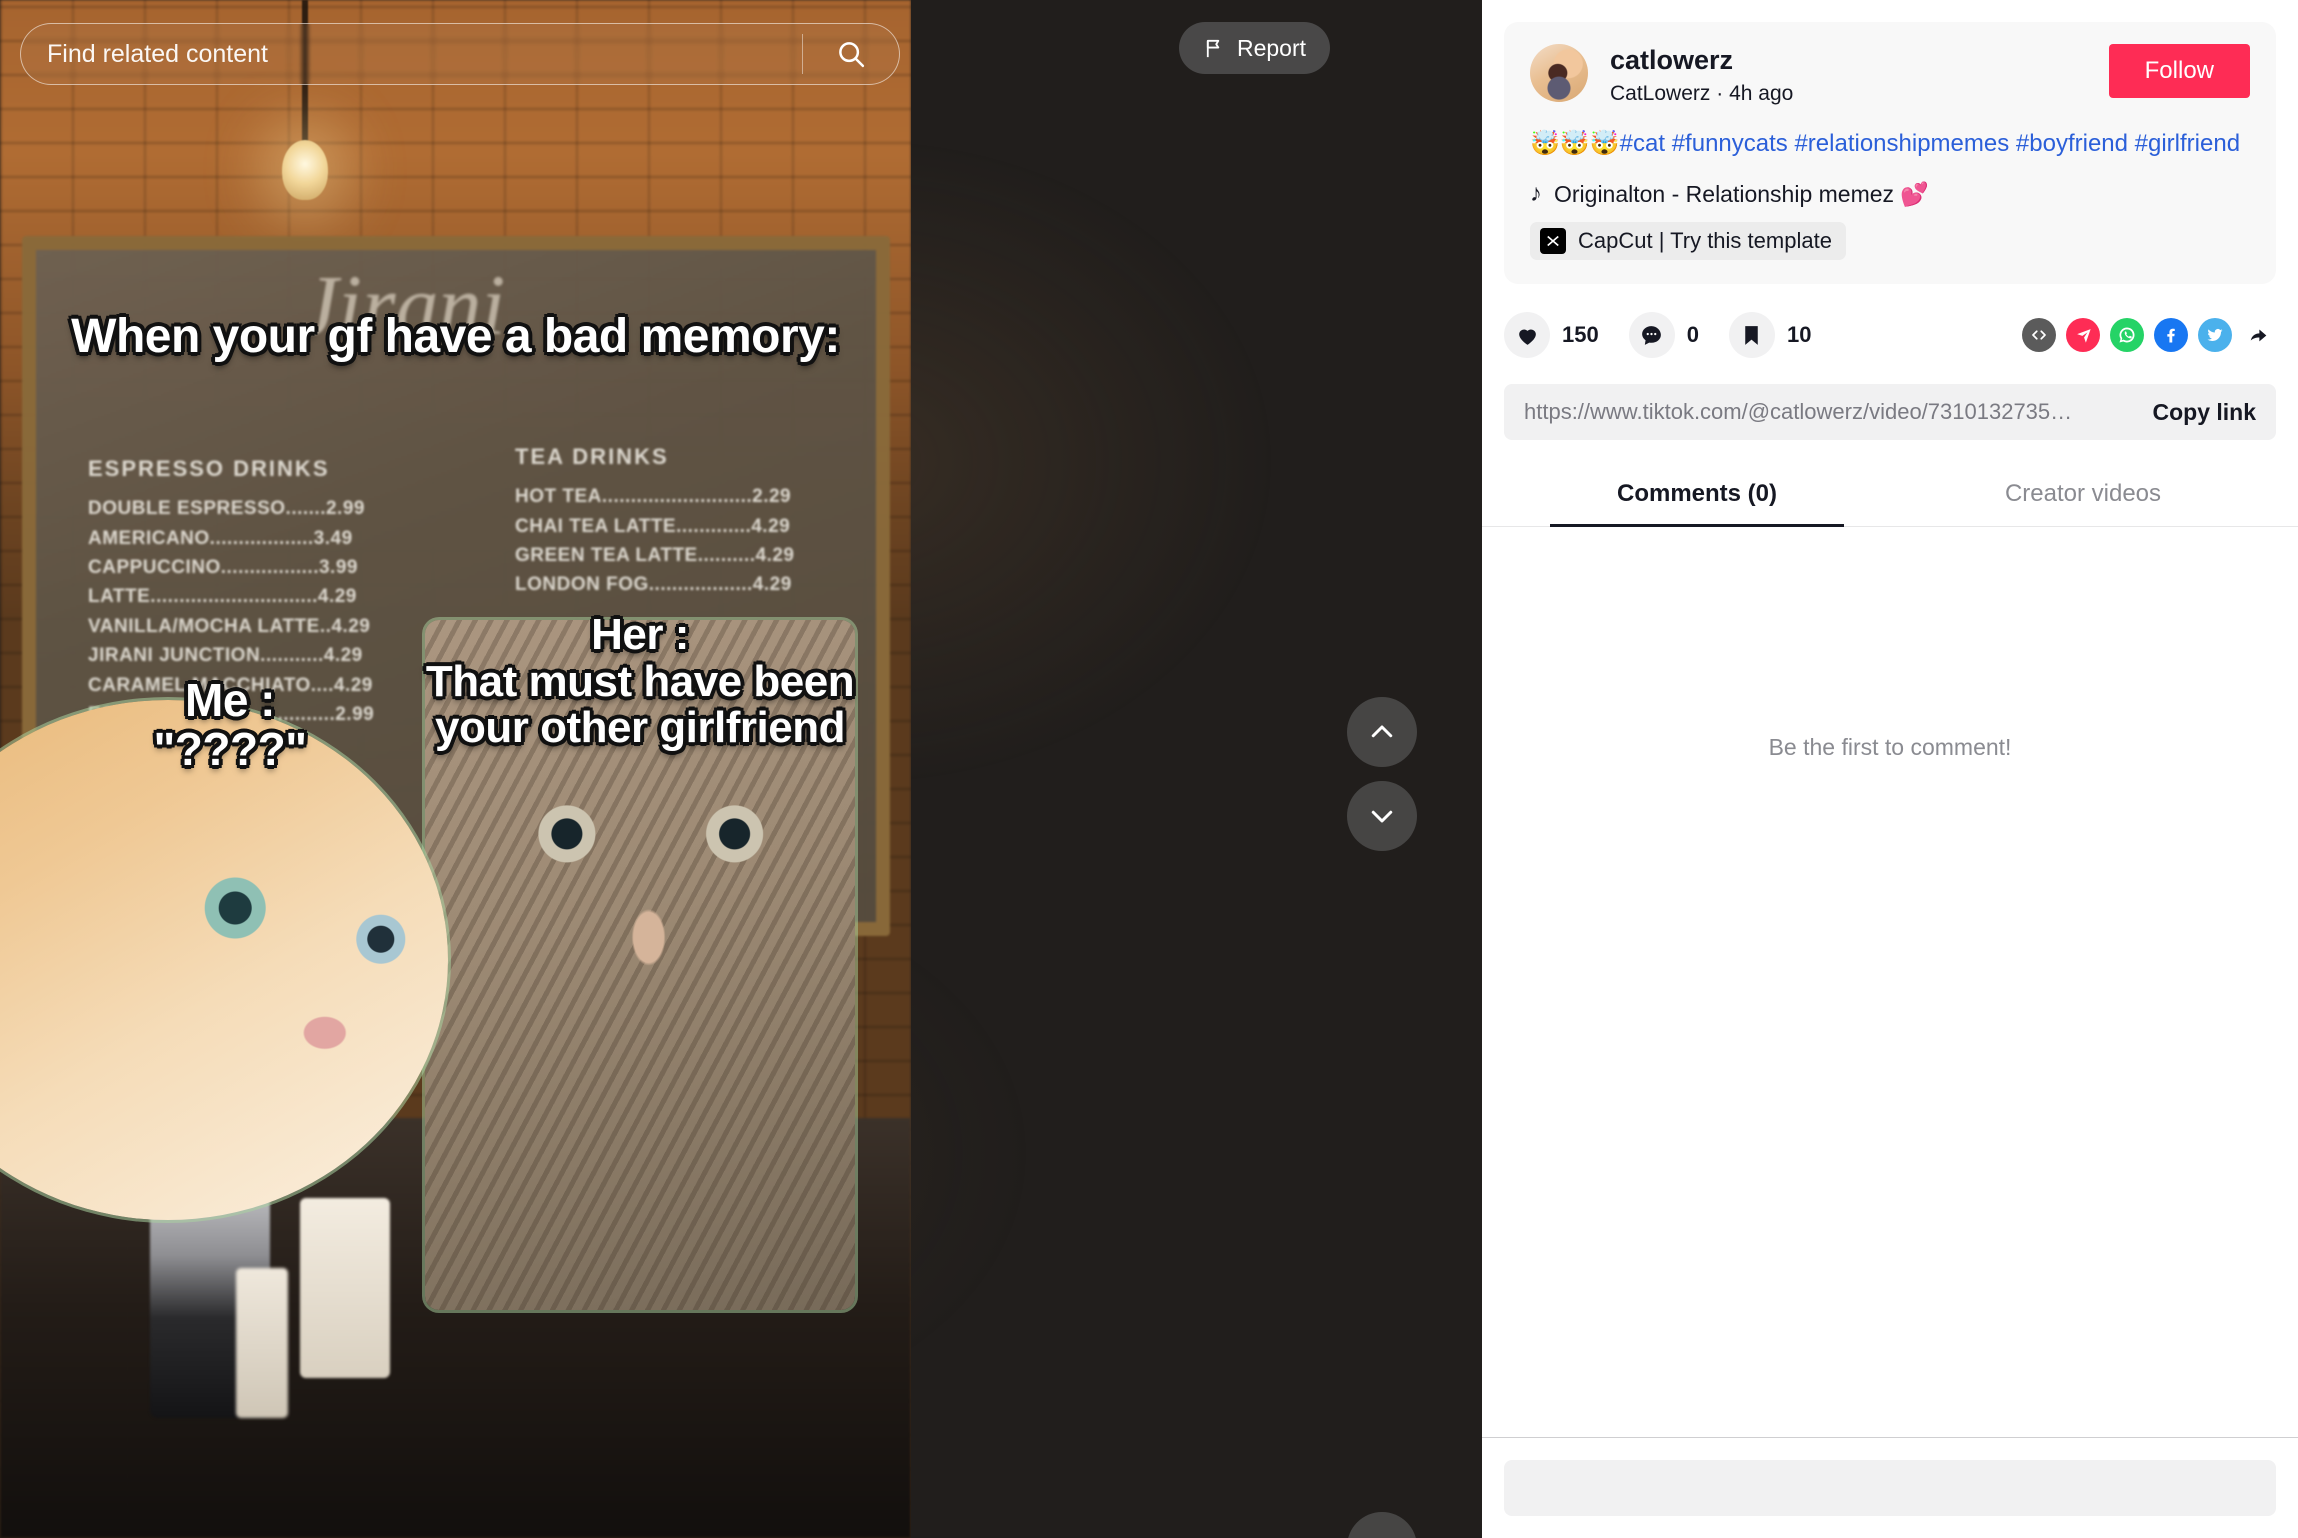 Image resolution: width=2298 pixels, height=1538 pixels. Describe the element at coordinates (640, 728) in the screenshot. I see `caption-her-line2: your other girlfriend` at that location.